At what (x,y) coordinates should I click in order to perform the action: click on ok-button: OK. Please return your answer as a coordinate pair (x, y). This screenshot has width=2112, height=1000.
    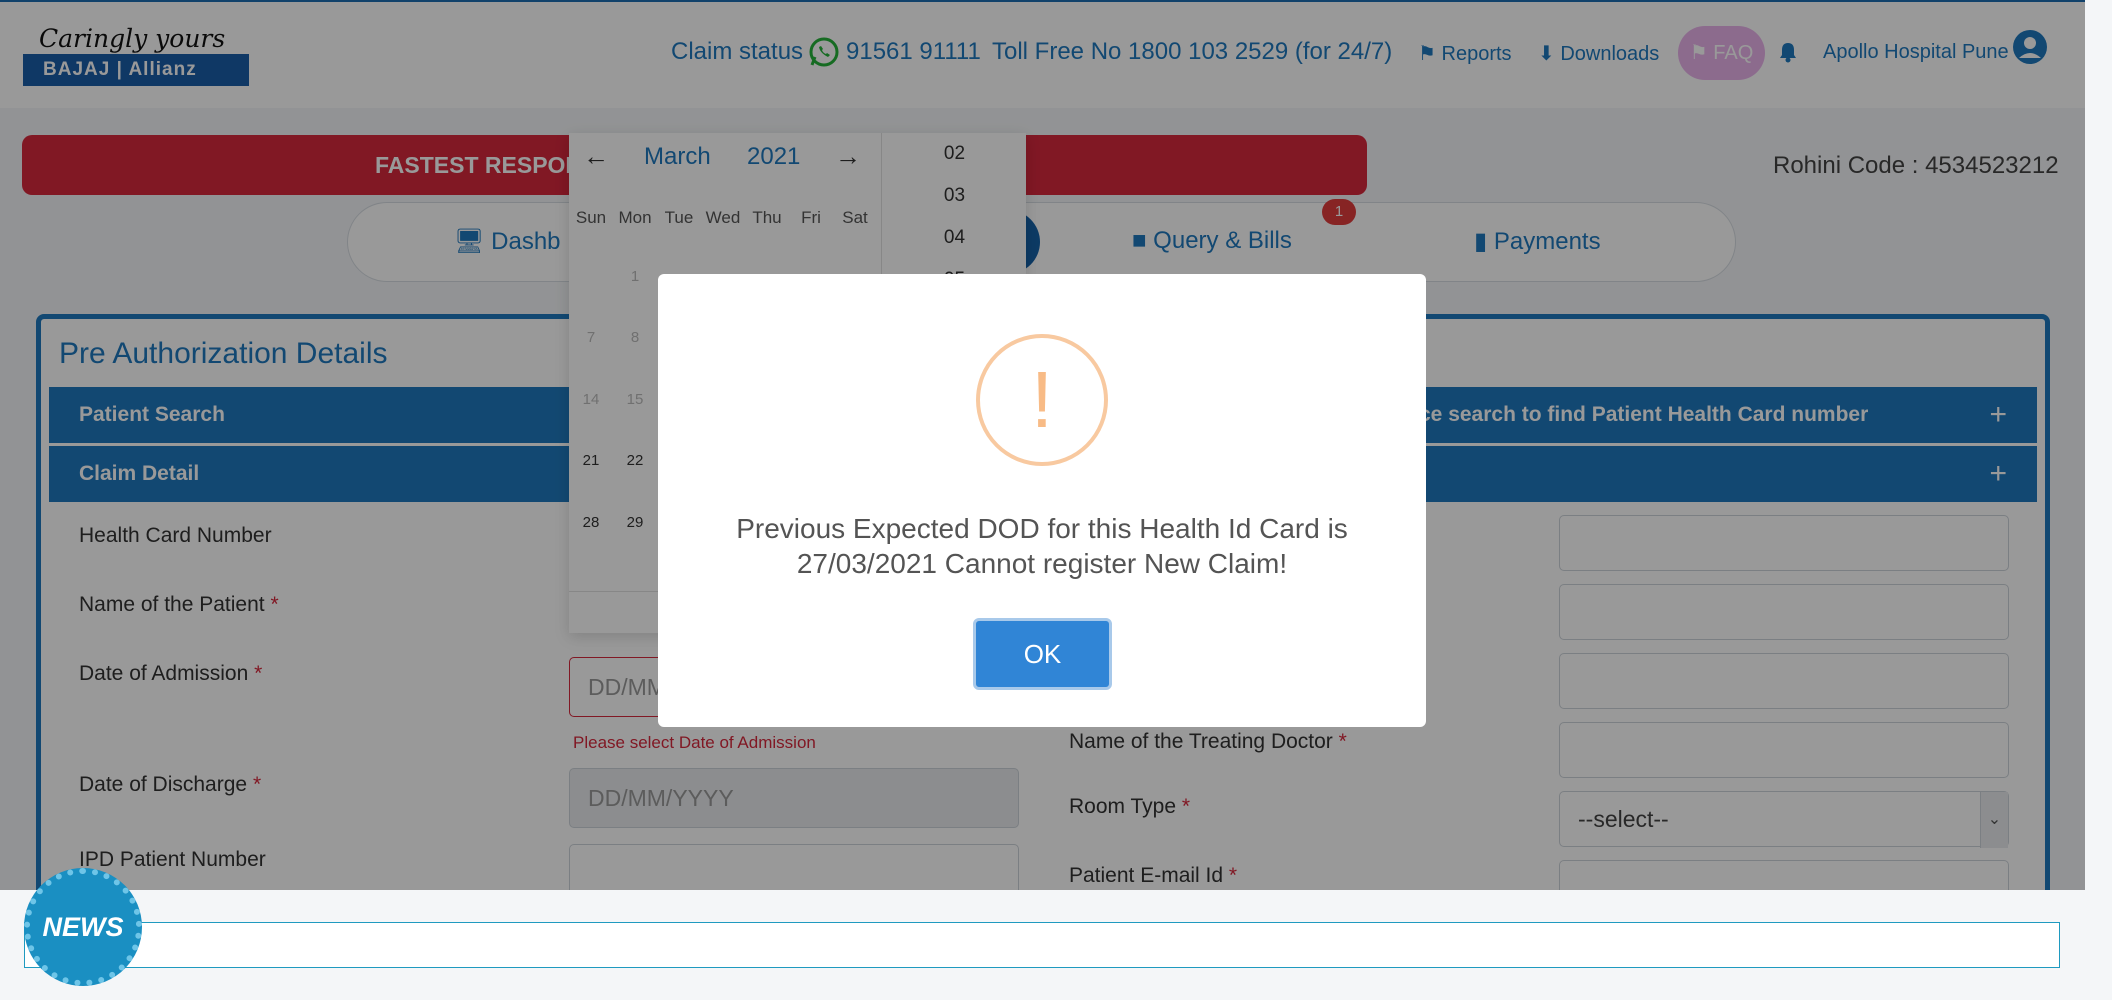
    Looking at the image, I should click on (1042, 654).